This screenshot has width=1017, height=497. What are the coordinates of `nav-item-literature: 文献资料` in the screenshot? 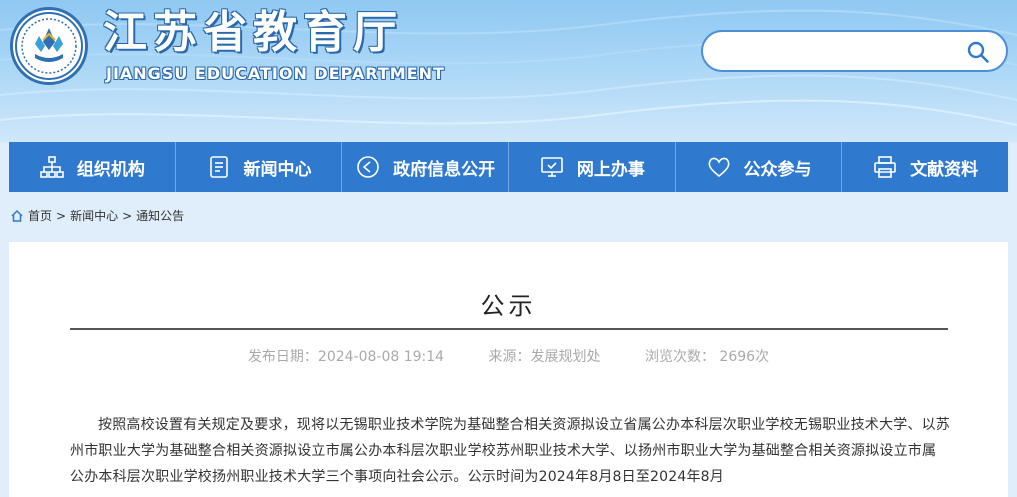 It's located at (925, 167).